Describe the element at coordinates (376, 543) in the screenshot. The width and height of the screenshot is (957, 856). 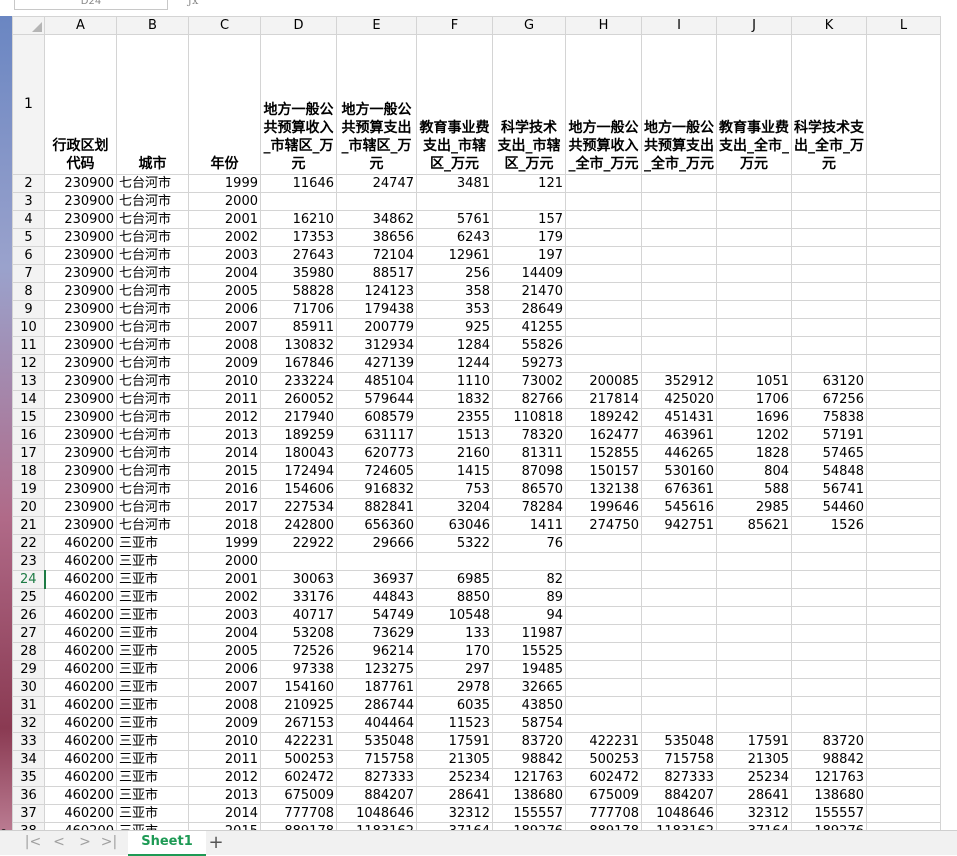
I see `cell: 29666` at that location.